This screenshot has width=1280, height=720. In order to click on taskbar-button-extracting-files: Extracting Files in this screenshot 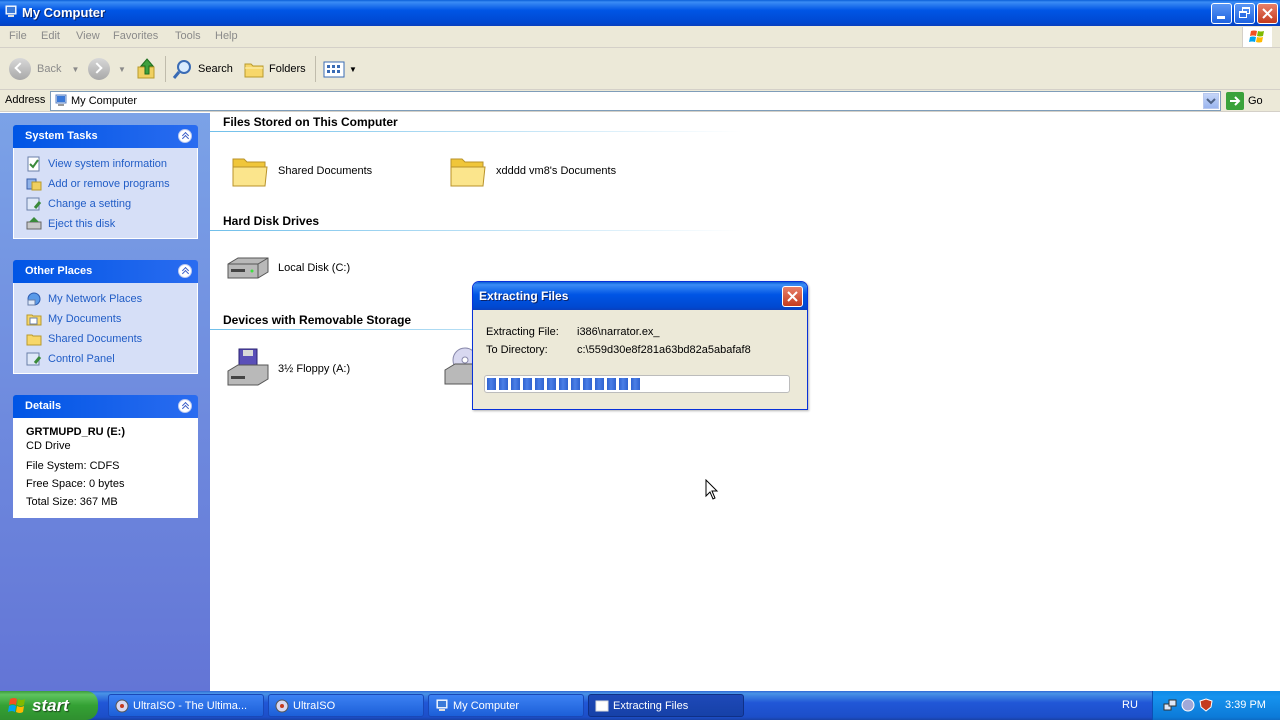, I will do `click(666, 705)`.